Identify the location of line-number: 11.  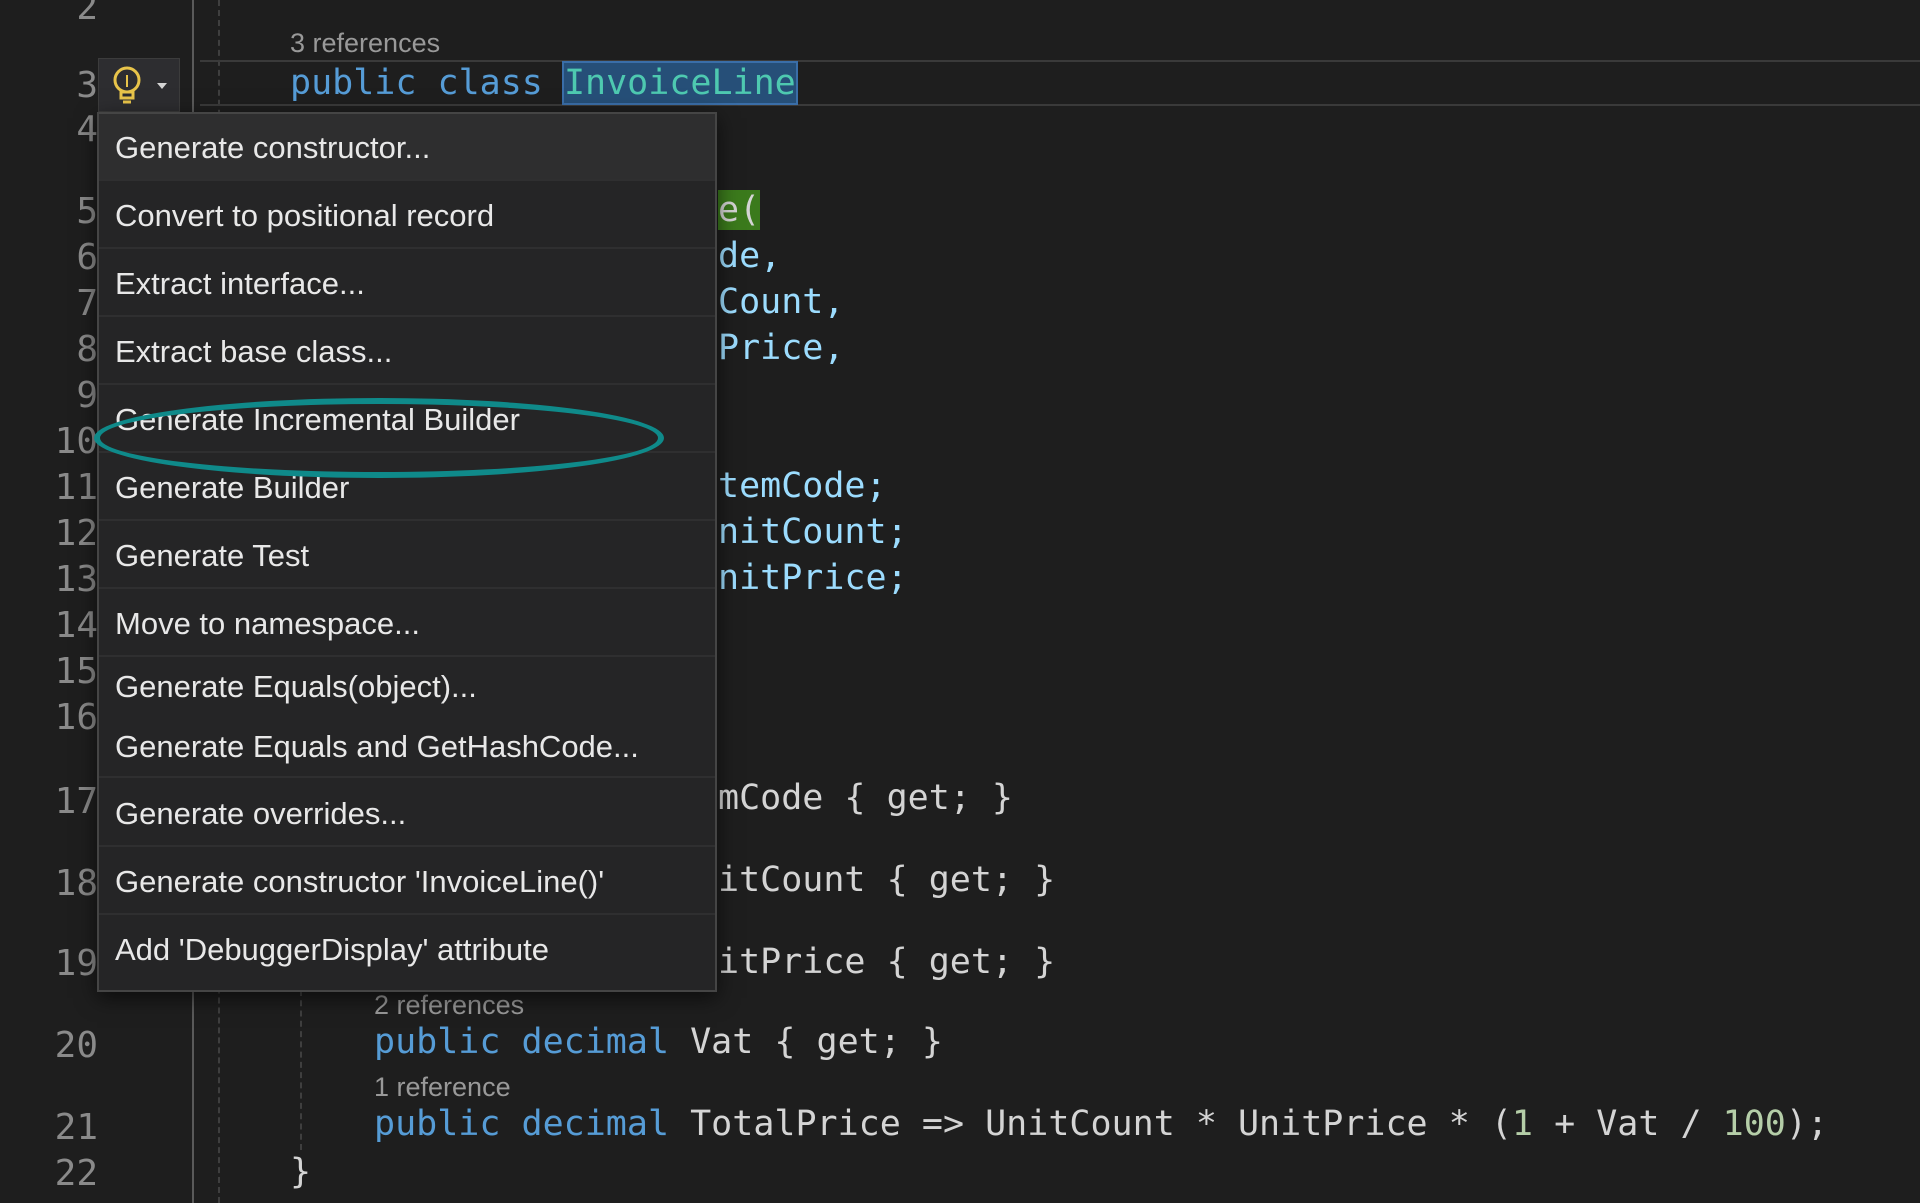
(76, 487).